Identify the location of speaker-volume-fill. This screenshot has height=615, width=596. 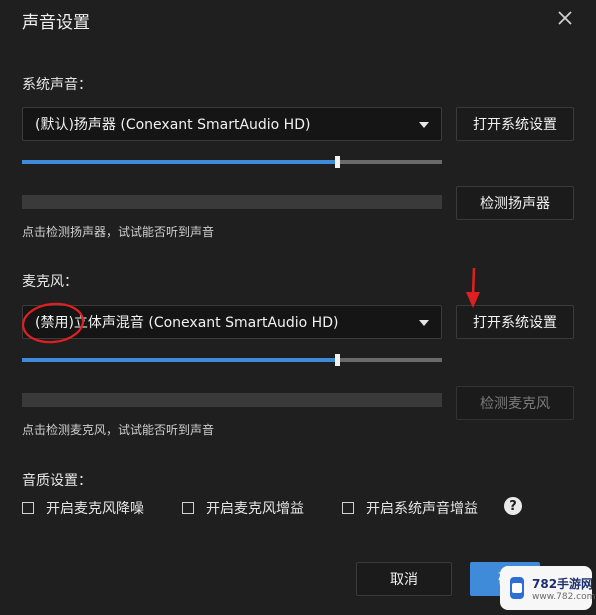
(179, 162).